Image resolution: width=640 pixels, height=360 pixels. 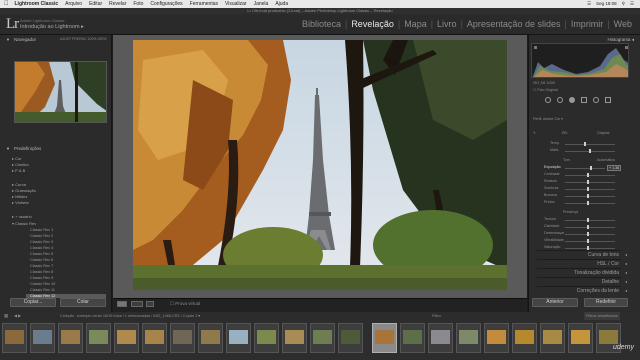 What do you see at coordinates (606, 160) in the screenshot?
I see `tone-auto-button: Automático` at bounding box center [606, 160].